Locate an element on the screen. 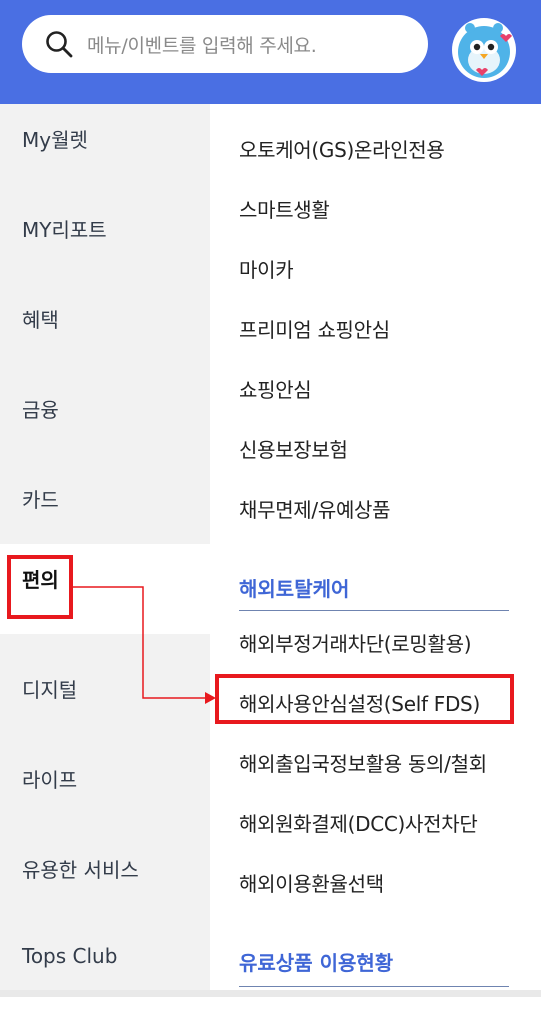  annotation-arrow is located at coordinates (144, 645).